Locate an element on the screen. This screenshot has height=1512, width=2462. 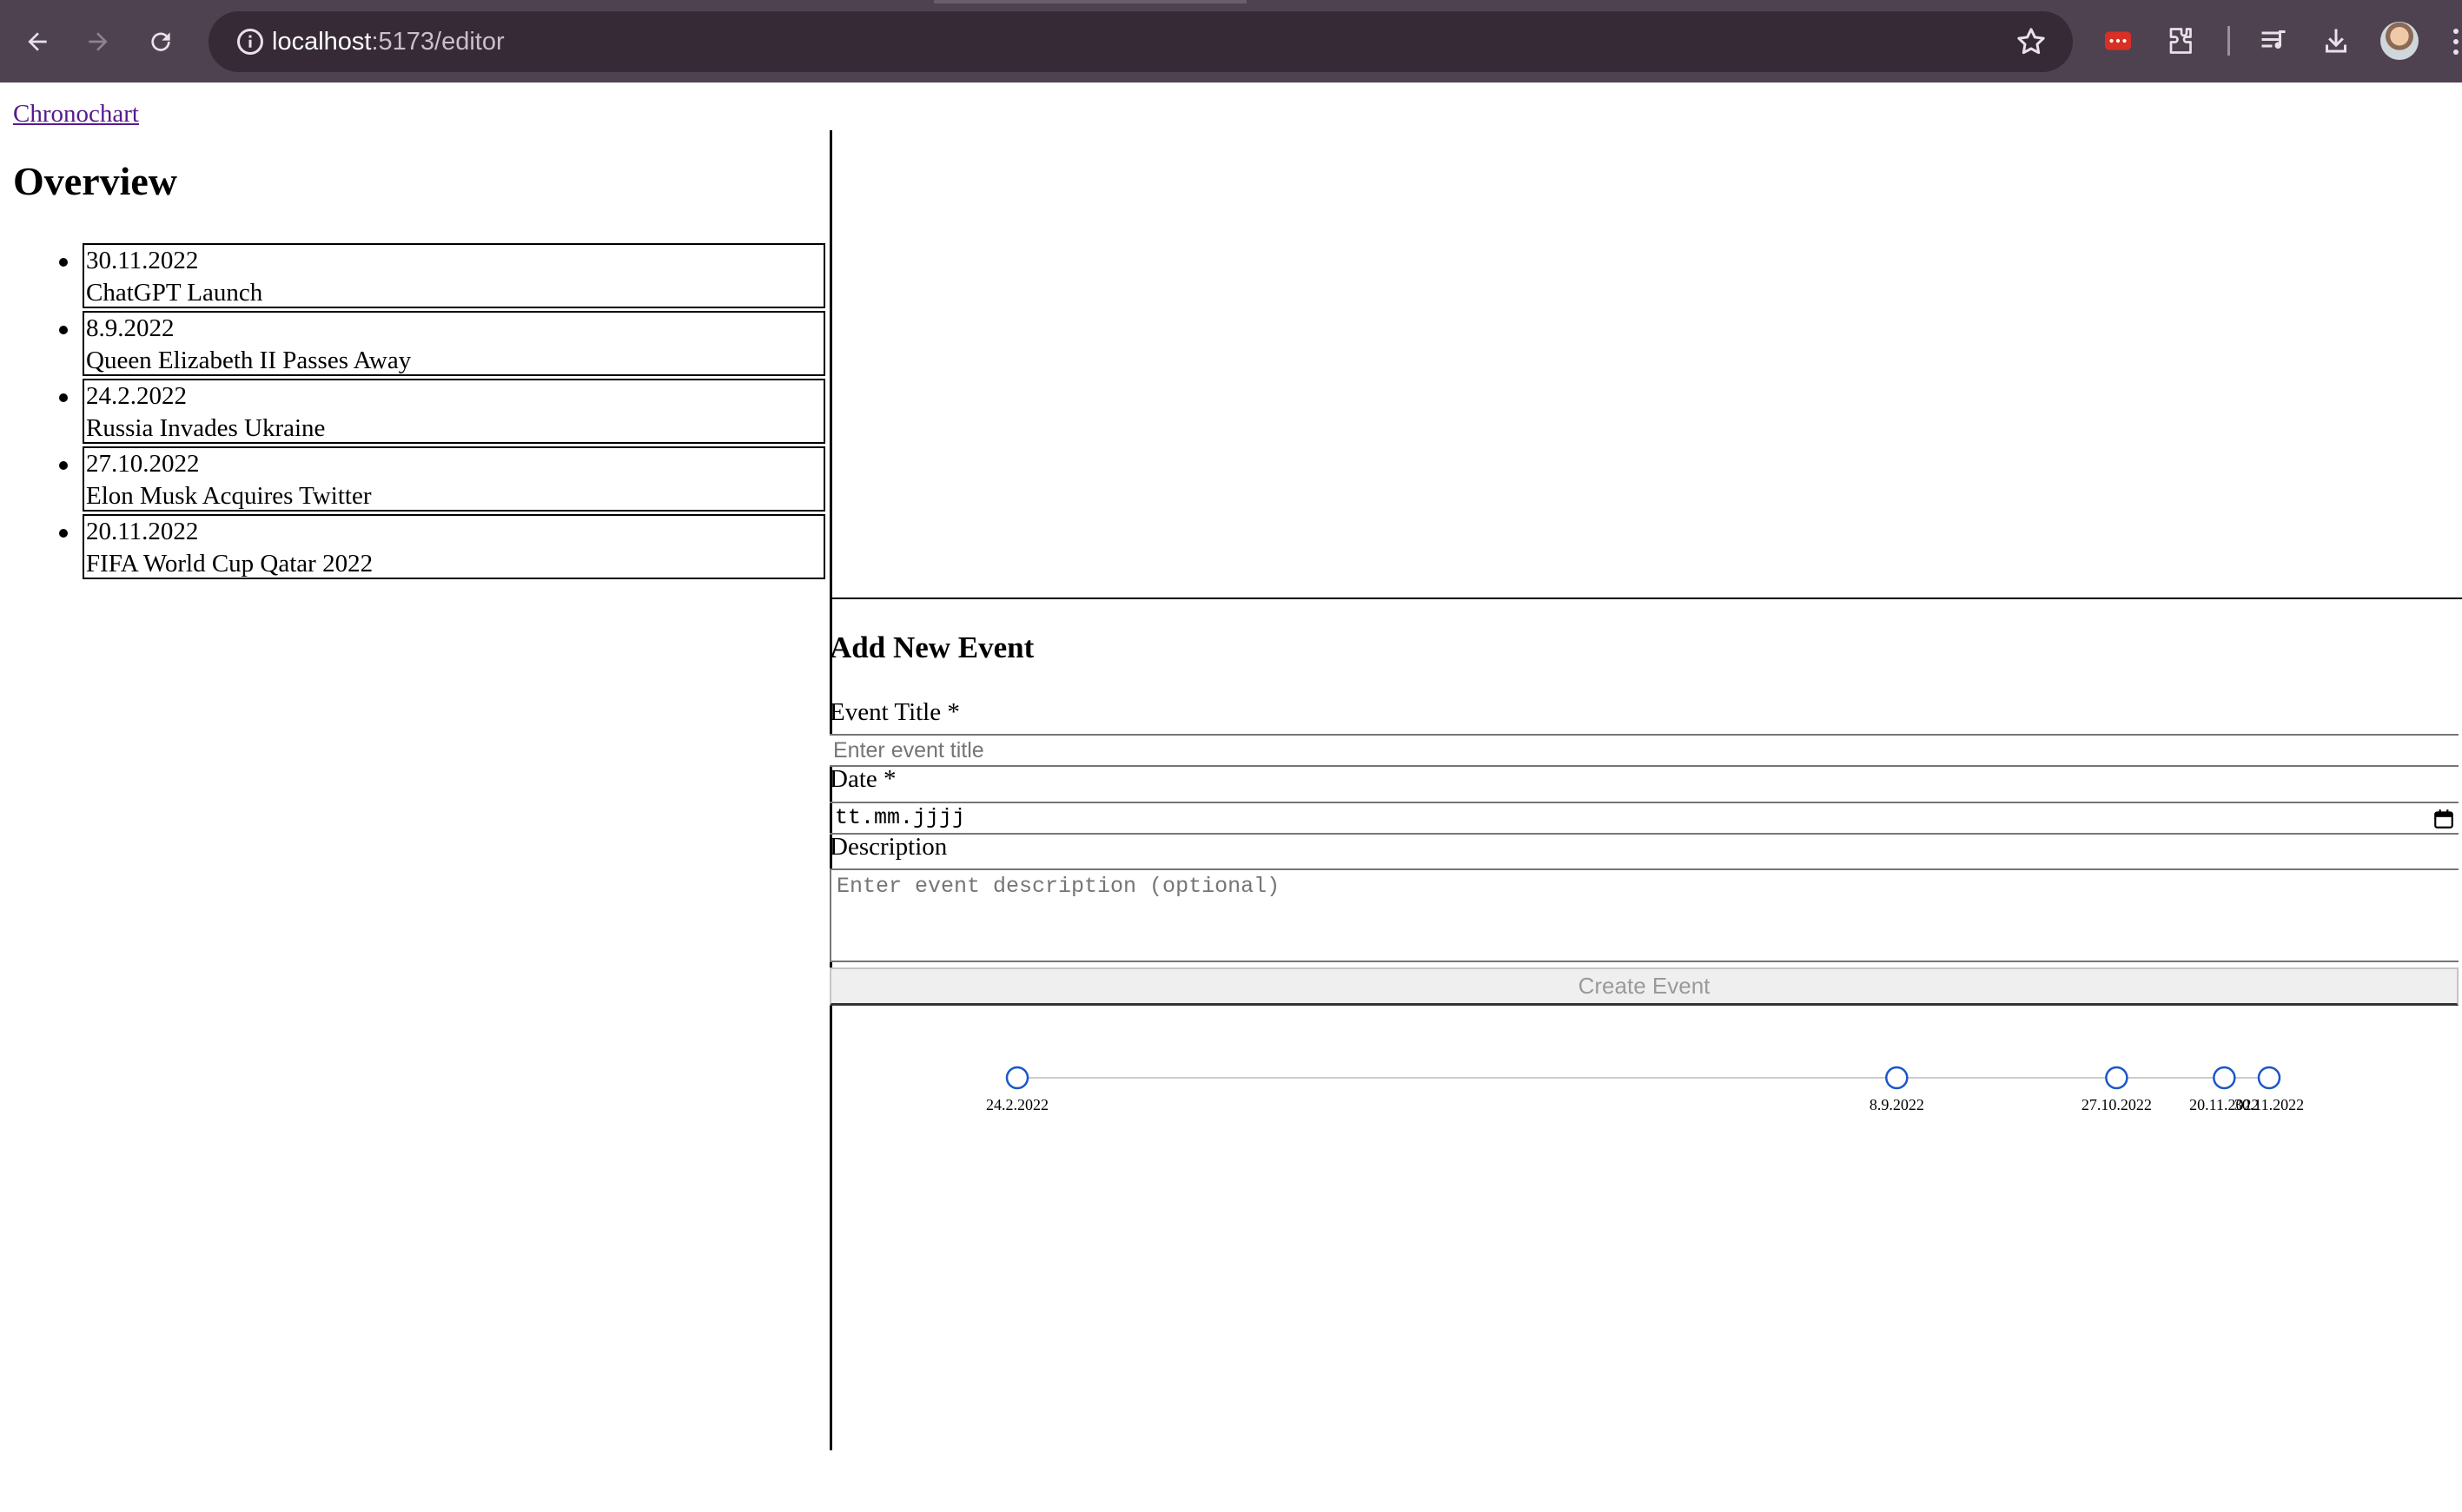
timeline-date-label: 27.10.2022 is located at coordinates (2116, 1104).